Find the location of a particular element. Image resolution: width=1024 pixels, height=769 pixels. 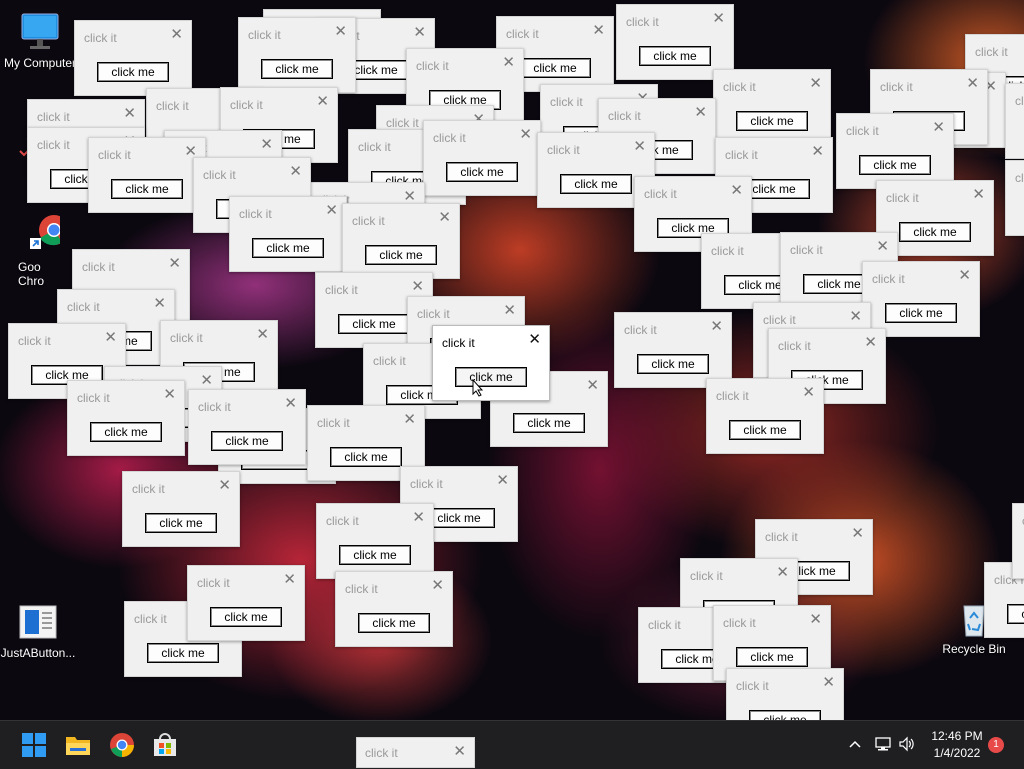

notification-badge: 1 is located at coordinates (996, 745).